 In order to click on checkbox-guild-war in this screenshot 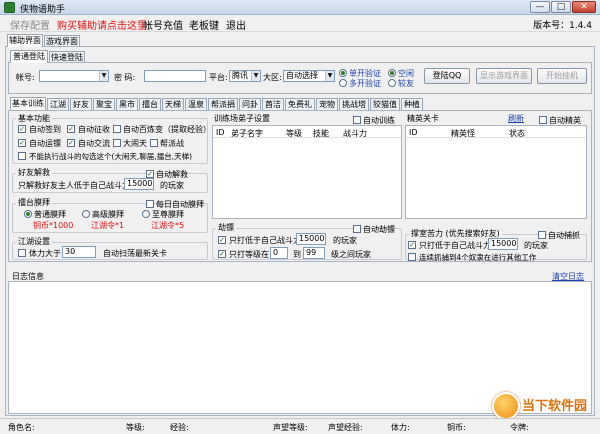, I will do `click(154, 143)`.